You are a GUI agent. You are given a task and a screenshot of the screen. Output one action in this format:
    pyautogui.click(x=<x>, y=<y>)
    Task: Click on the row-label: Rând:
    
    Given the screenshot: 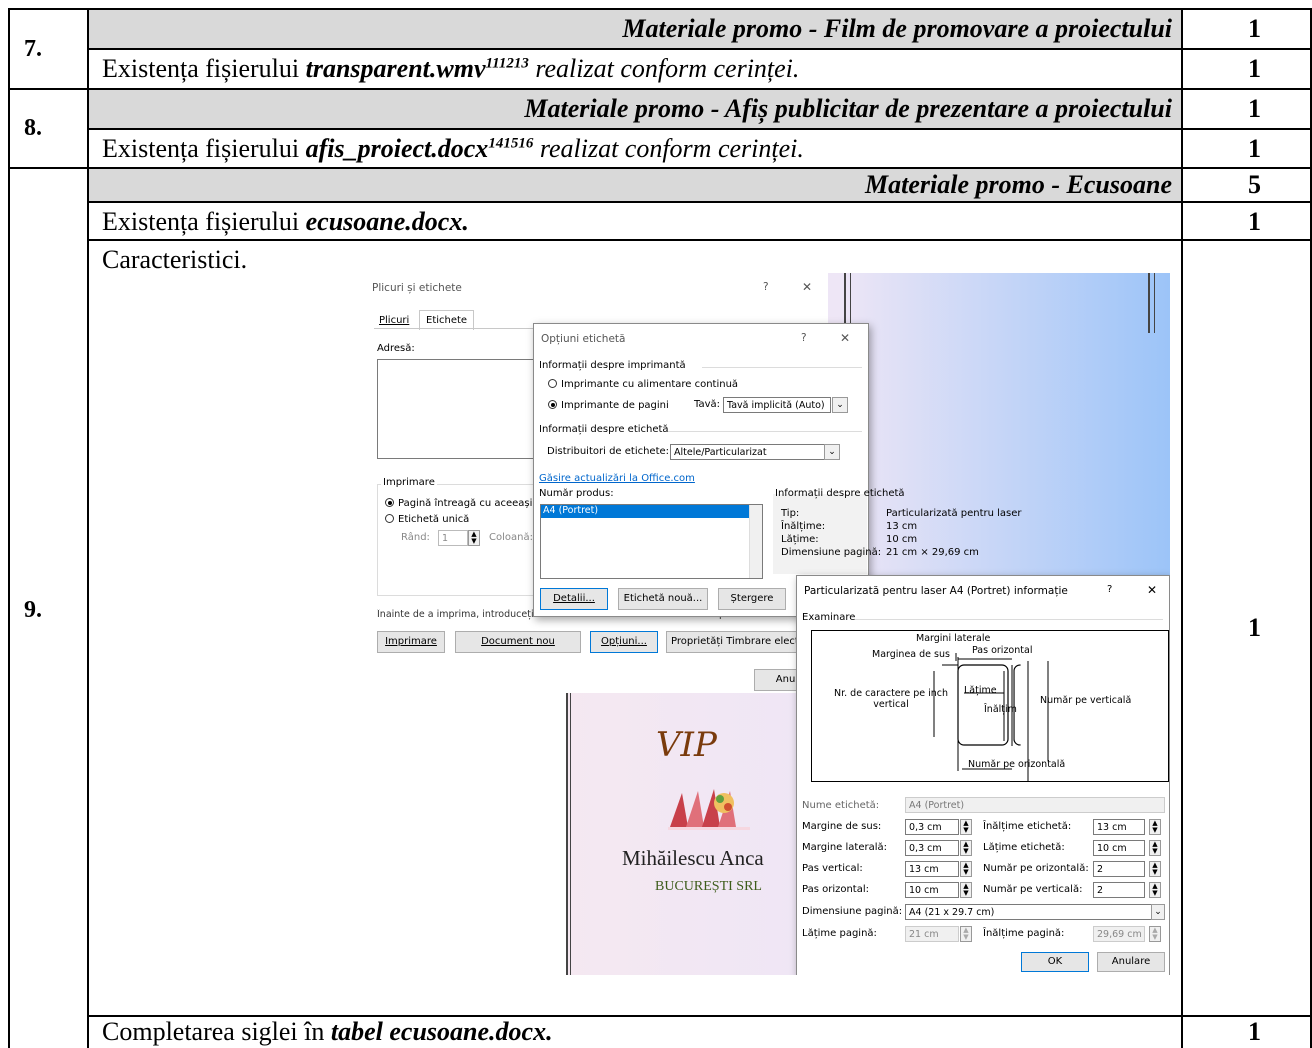 What is the action you would take?
    pyautogui.click(x=415, y=537)
    